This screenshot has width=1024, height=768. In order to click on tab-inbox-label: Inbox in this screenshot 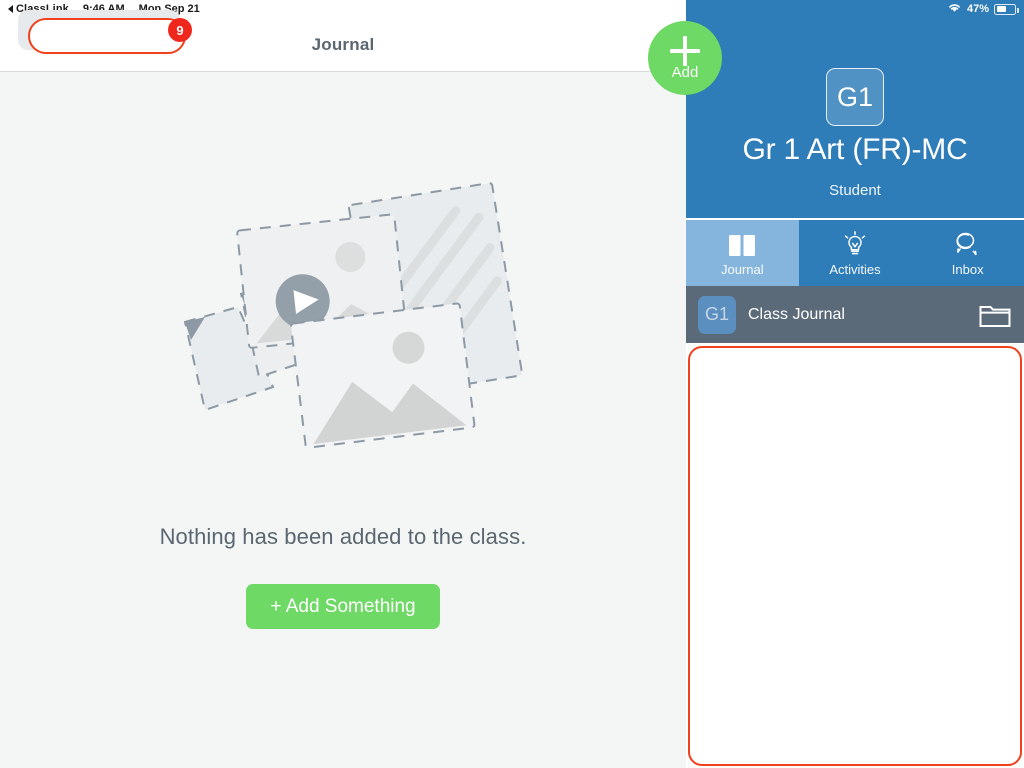, I will do `click(967, 269)`.